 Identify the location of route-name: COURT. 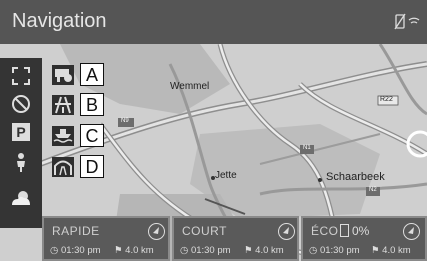
(204, 231).